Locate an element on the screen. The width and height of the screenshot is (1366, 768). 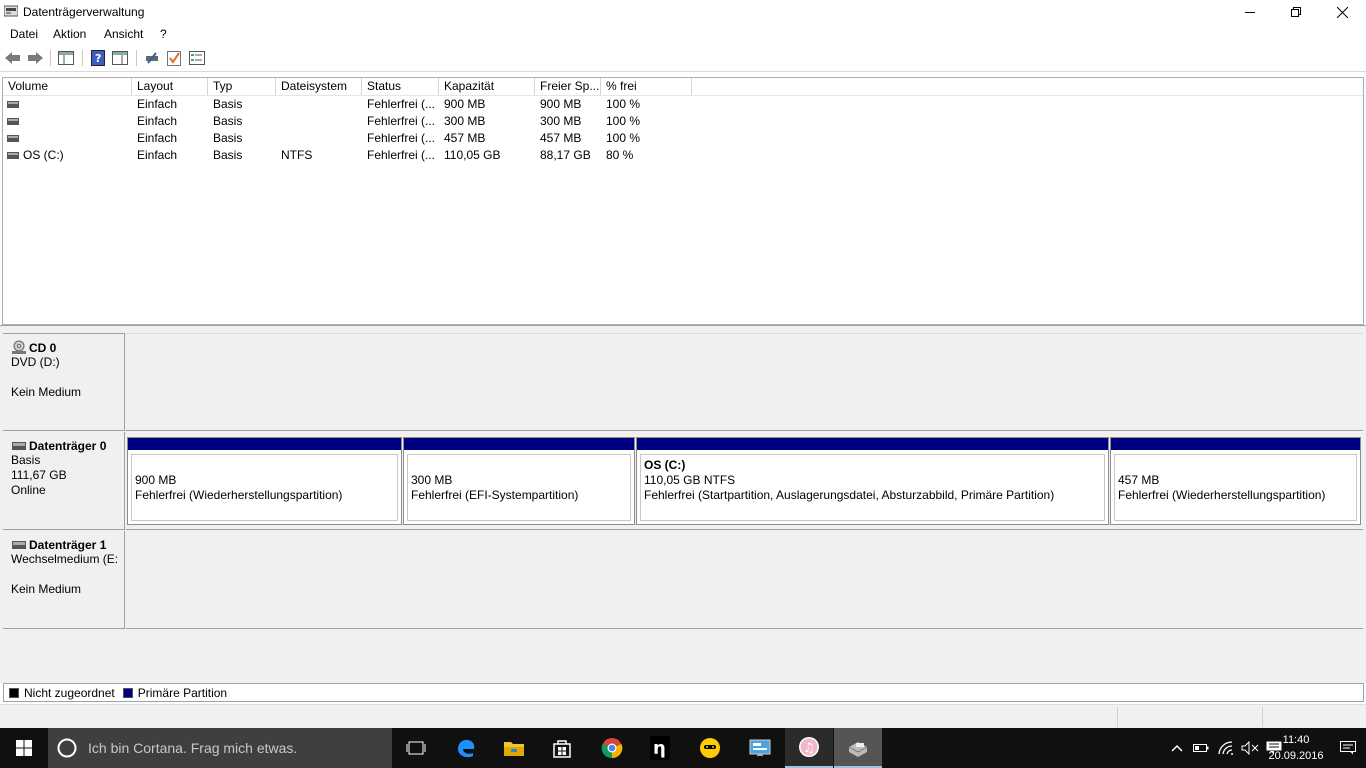
properties-button is located at coordinates (197, 58).